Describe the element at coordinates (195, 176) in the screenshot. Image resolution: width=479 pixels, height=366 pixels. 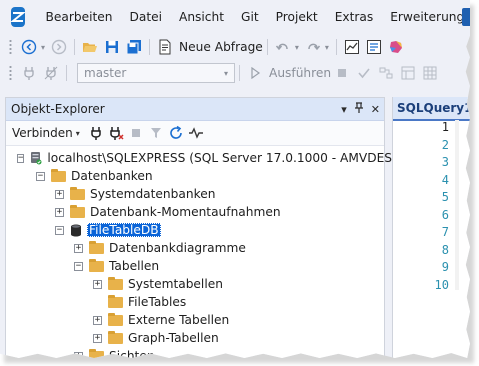
I see `tree-node-databases: − Datenbanken` at that location.